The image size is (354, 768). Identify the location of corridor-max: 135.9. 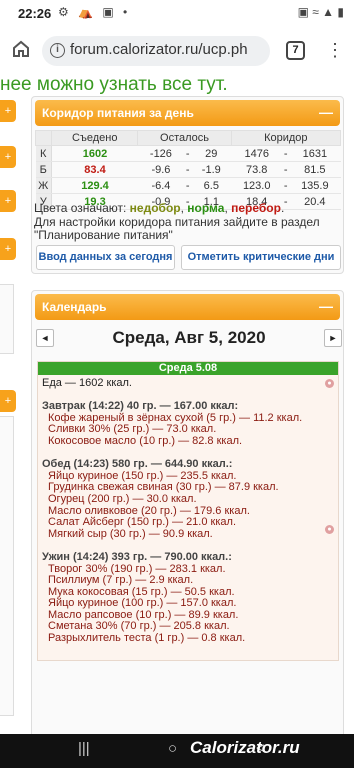
(315, 185).